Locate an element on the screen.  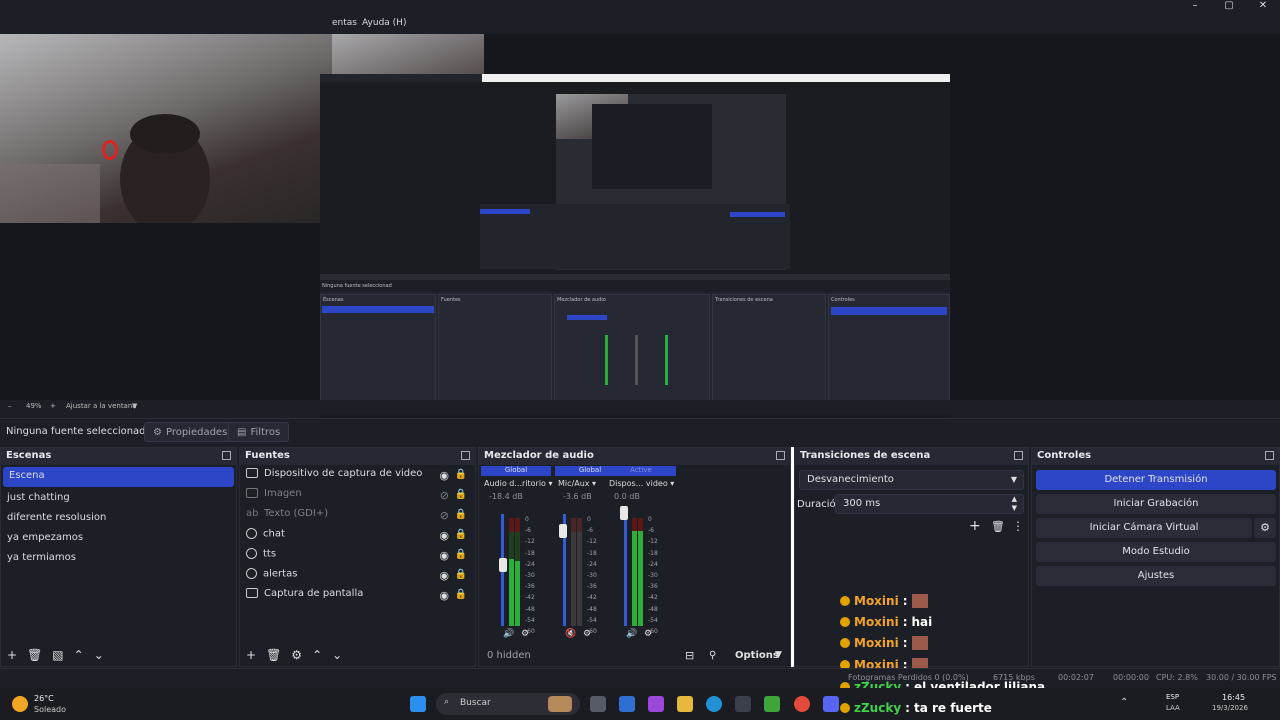
edge-icon is located at coordinates (714, 704).